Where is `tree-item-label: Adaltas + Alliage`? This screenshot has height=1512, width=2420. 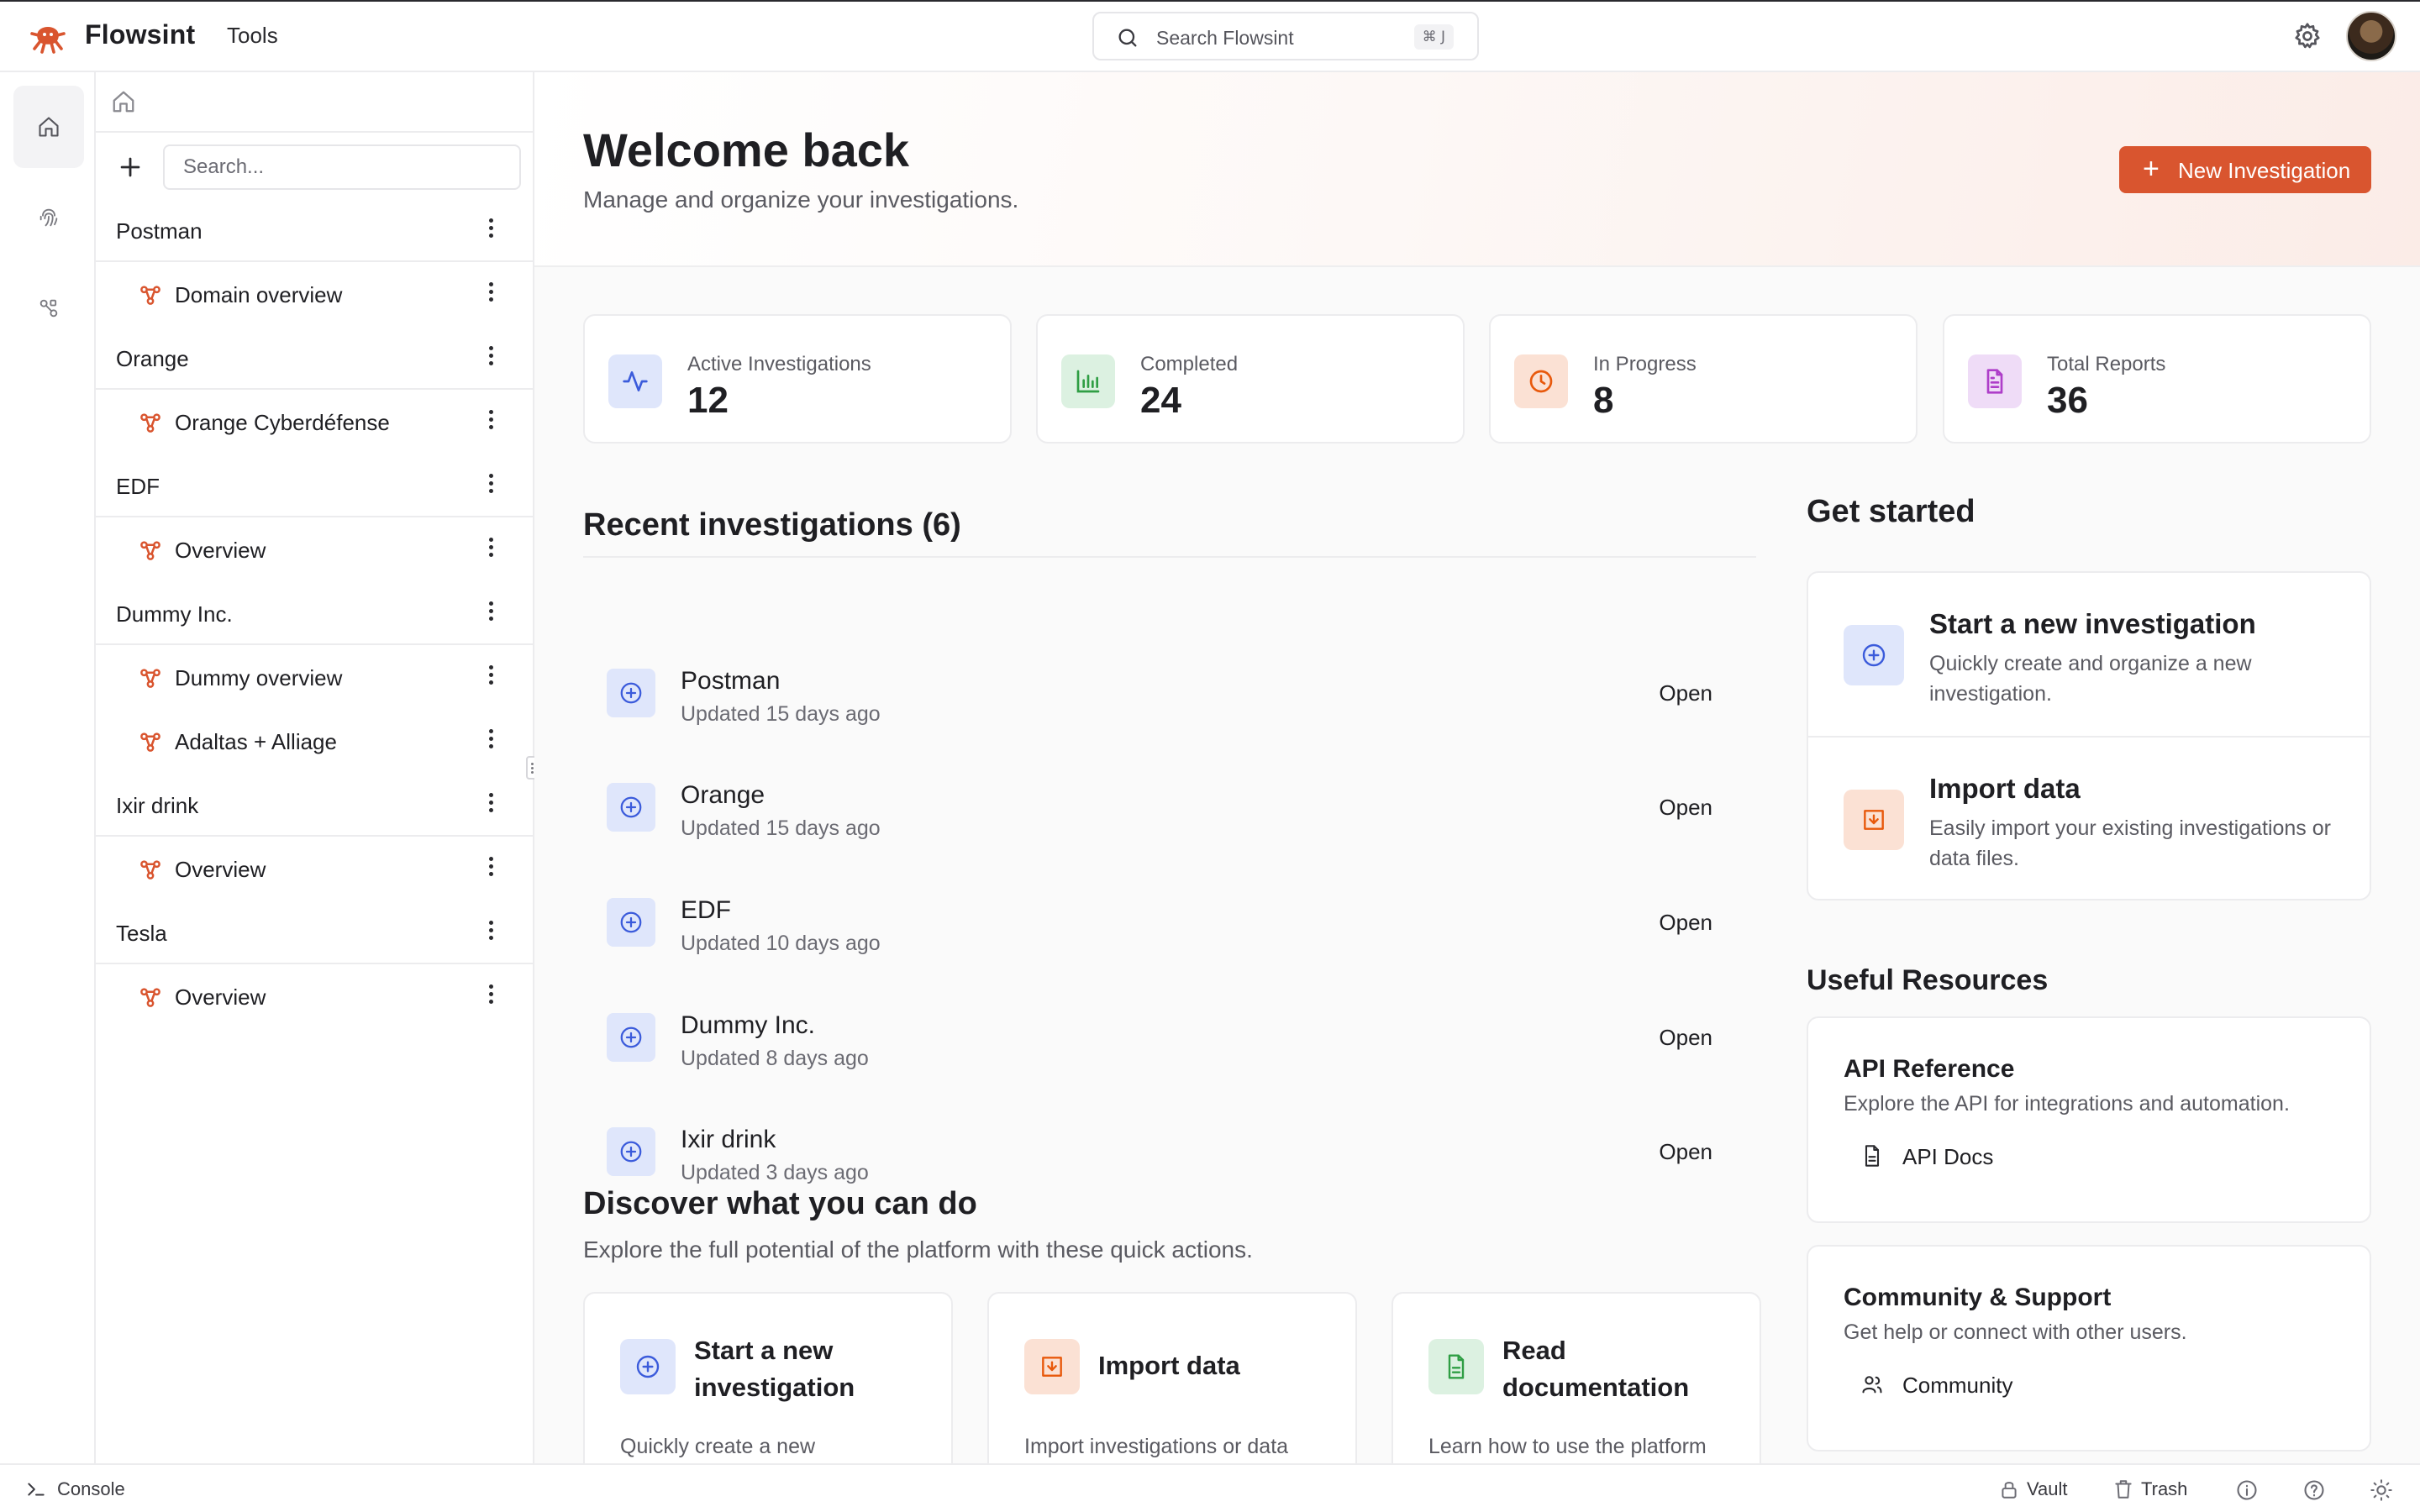 tree-item-label: Adaltas + Alliage is located at coordinates (256, 741).